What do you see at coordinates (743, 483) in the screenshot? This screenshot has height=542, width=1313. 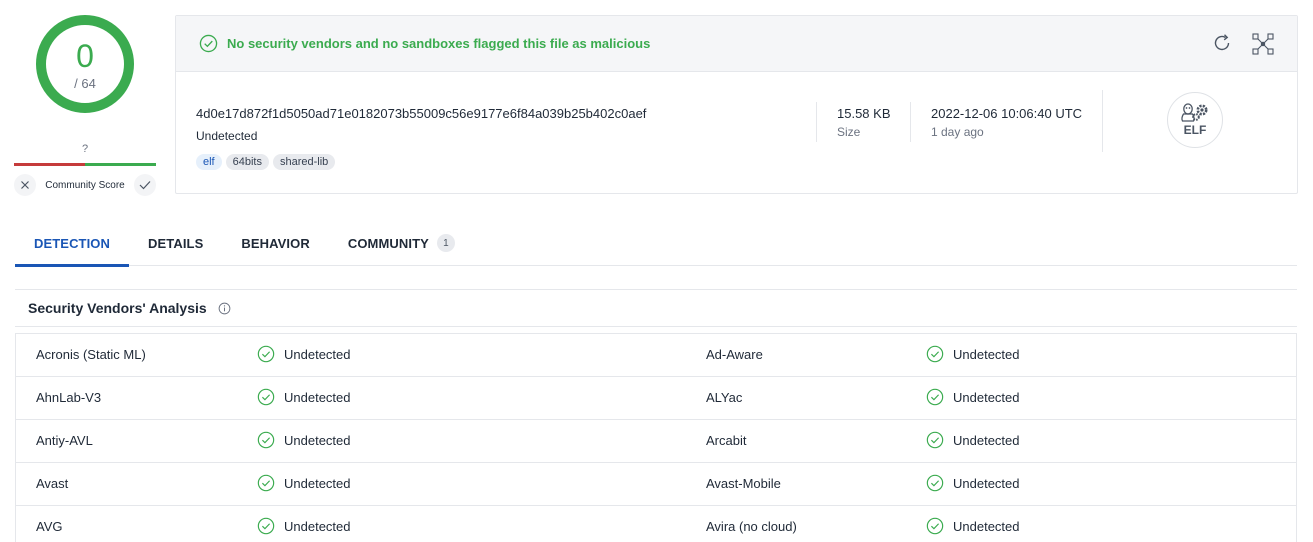 I see `vendor-name: Avast-Mobile` at bounding box center [743, 483].